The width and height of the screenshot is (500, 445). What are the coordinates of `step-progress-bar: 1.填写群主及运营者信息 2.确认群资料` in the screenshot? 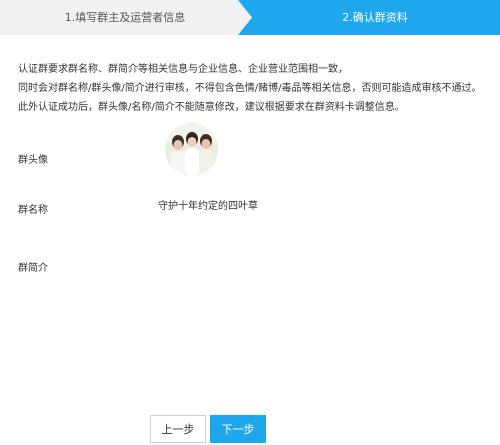 It's located at (250, 17).